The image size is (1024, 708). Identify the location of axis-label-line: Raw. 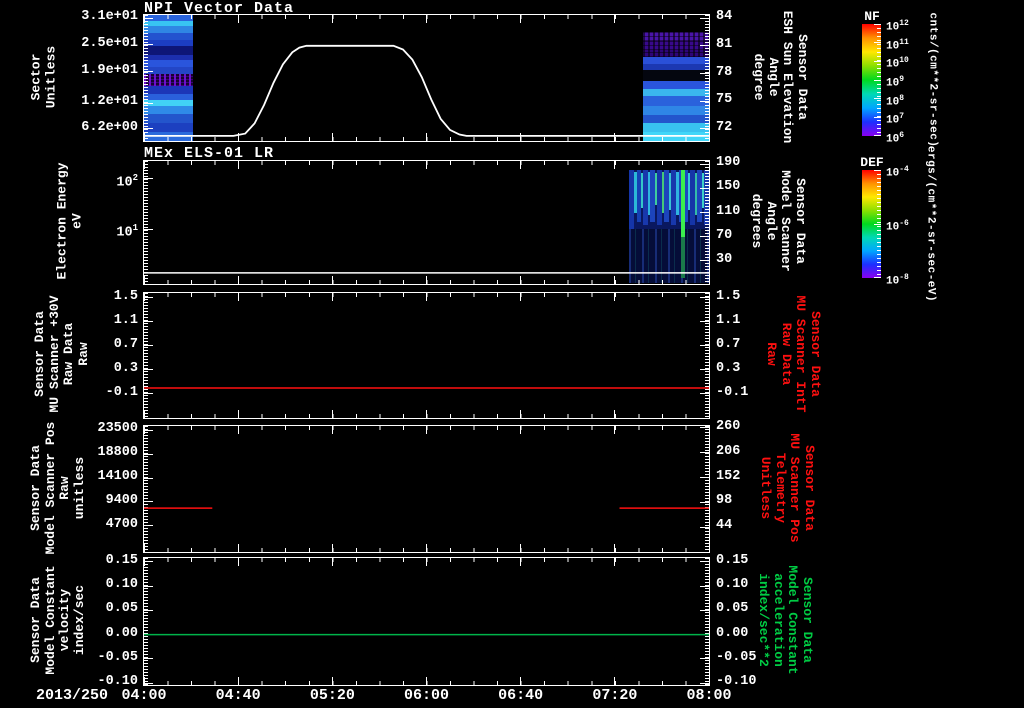
(64, 488).